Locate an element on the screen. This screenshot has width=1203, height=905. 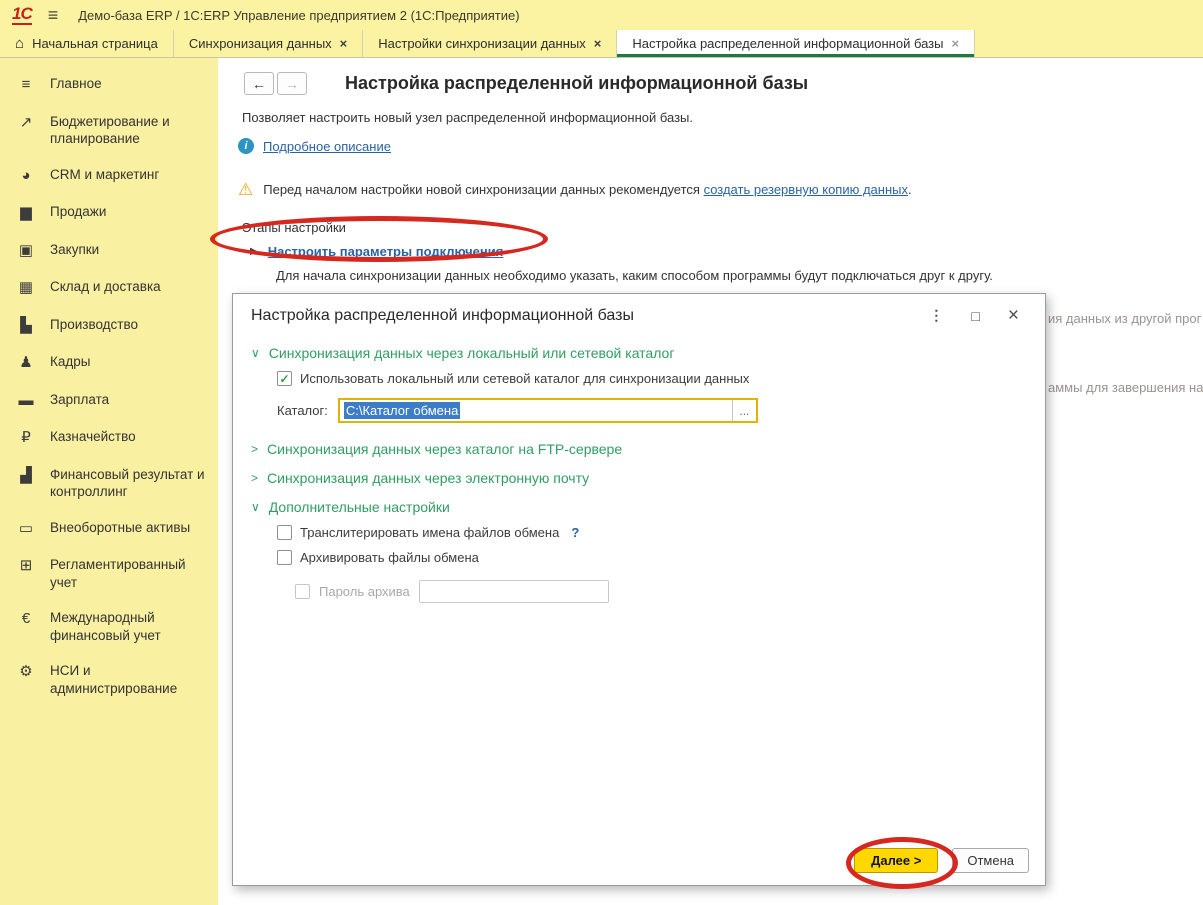
gear-icon: ⚙ is located at coordinates (26, 672).